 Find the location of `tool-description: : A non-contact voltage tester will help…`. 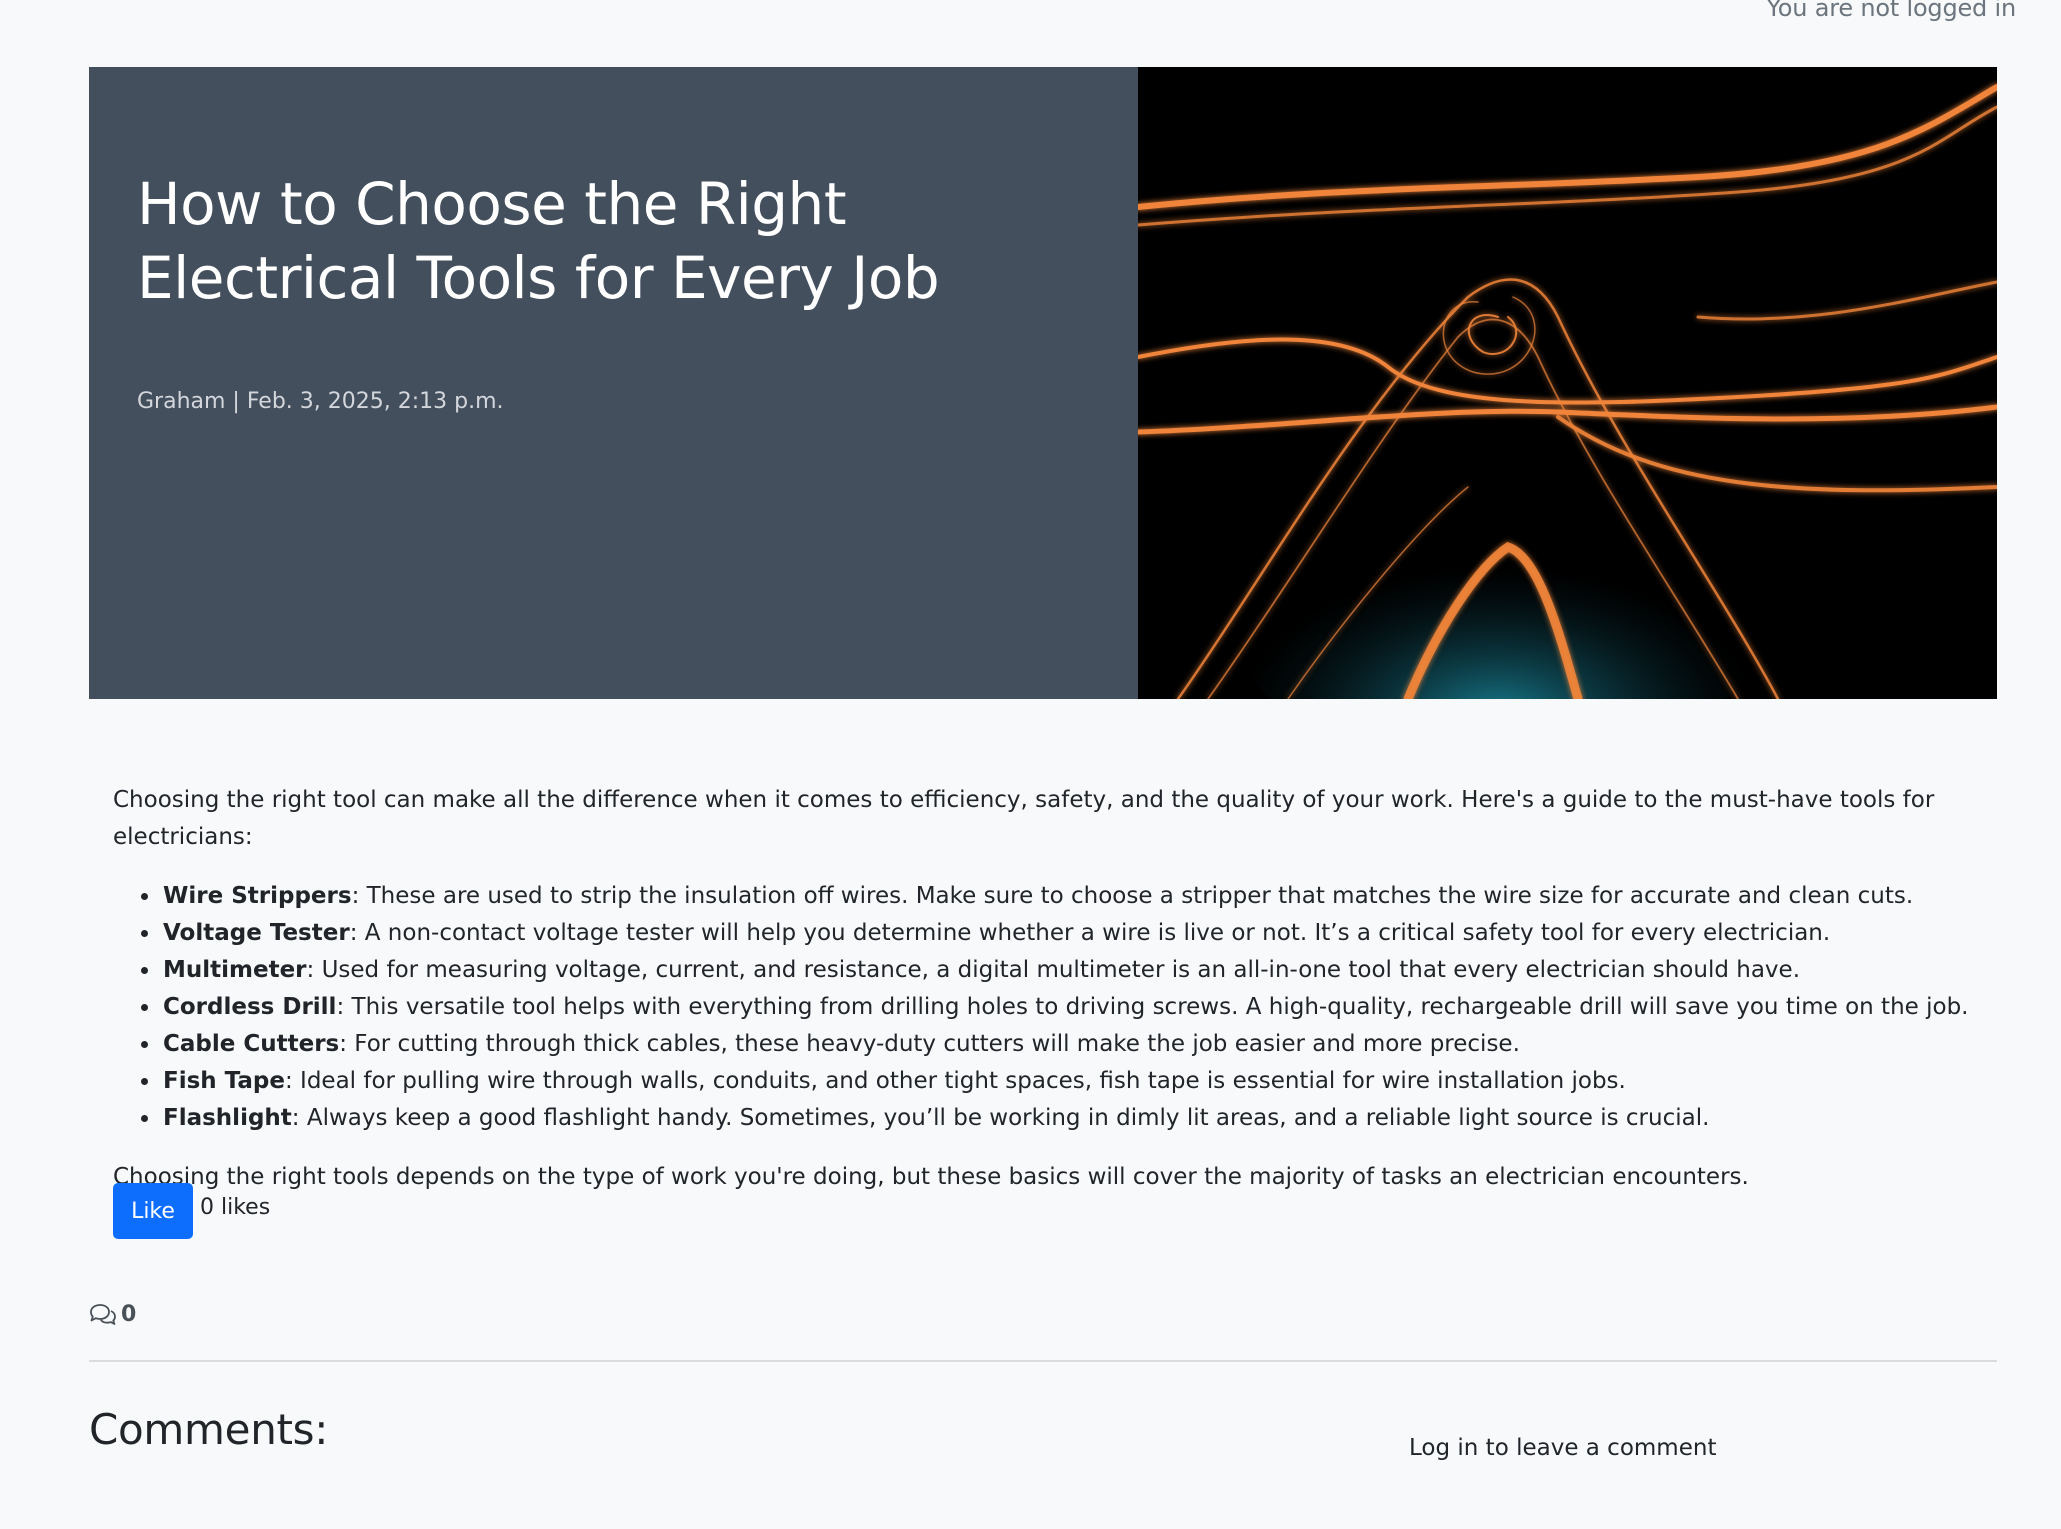

tool-description: : A non-contact voltage tester will help… is located at coordinates (1090, 933).